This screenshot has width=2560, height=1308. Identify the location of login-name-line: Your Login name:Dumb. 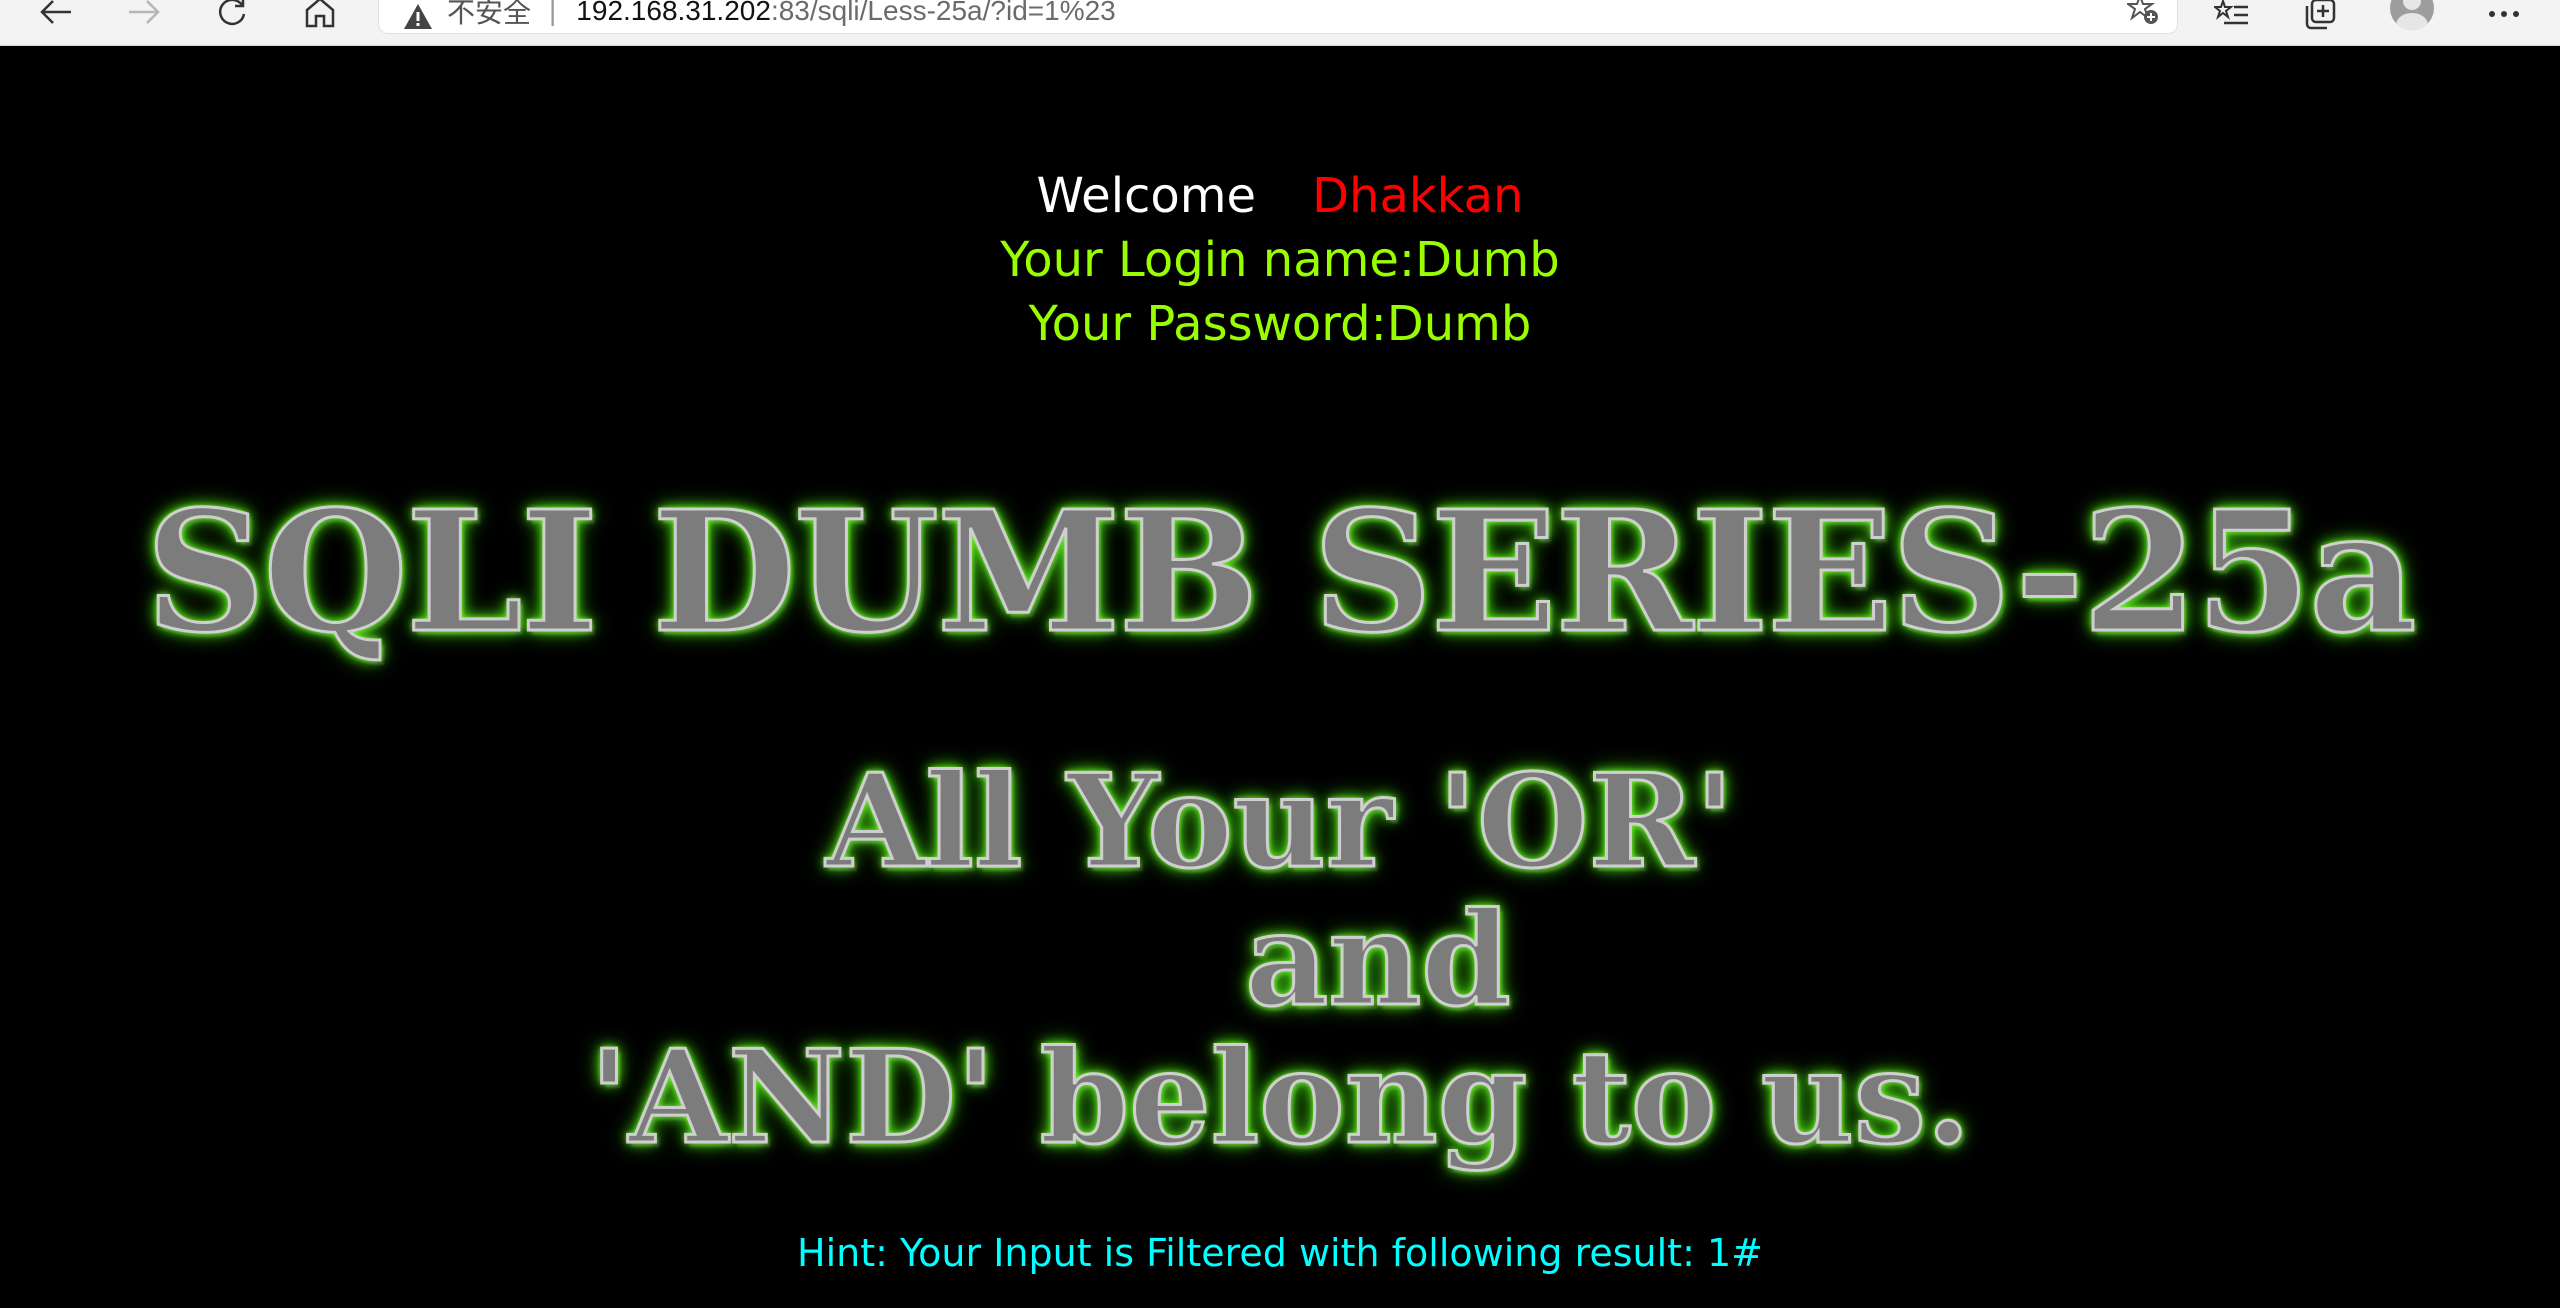
(1280, 260).